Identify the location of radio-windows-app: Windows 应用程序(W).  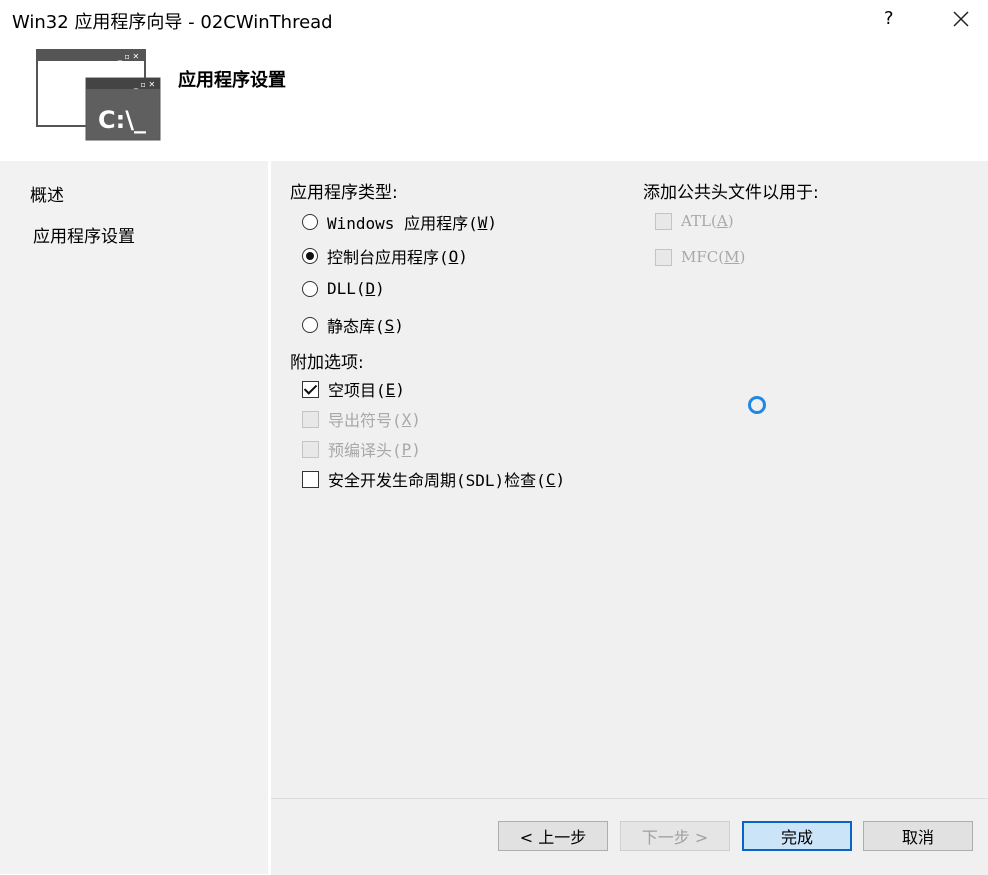
(399, 222).